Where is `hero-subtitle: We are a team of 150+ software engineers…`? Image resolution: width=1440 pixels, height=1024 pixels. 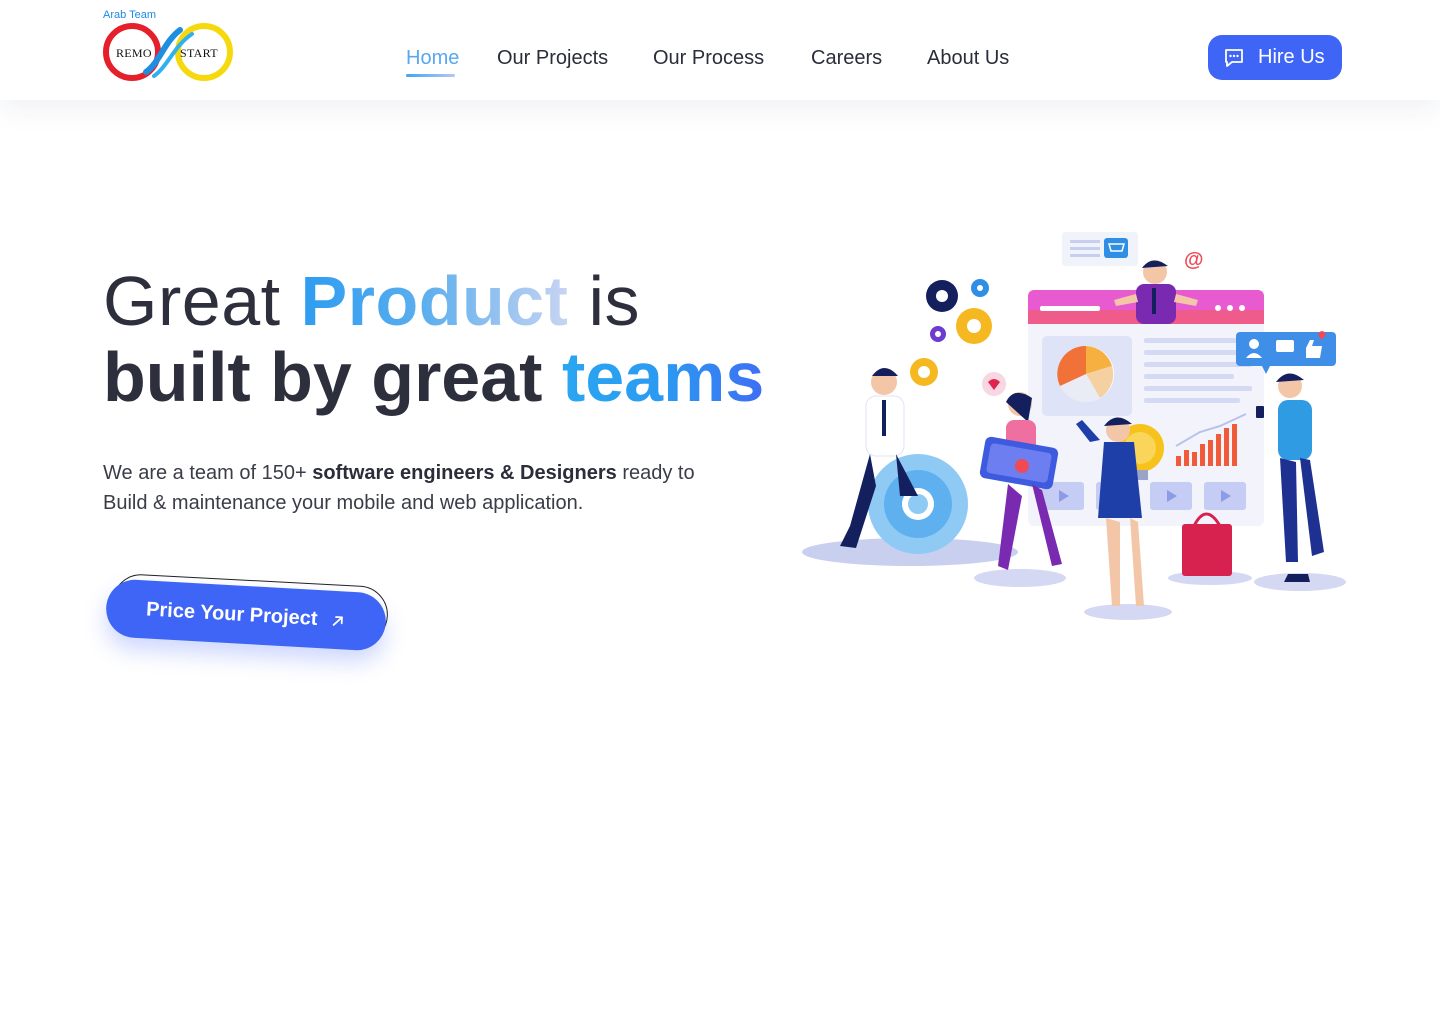 hero-subtitle: We are a team of 150+ software engineers… is located at coordinates (423, 488).